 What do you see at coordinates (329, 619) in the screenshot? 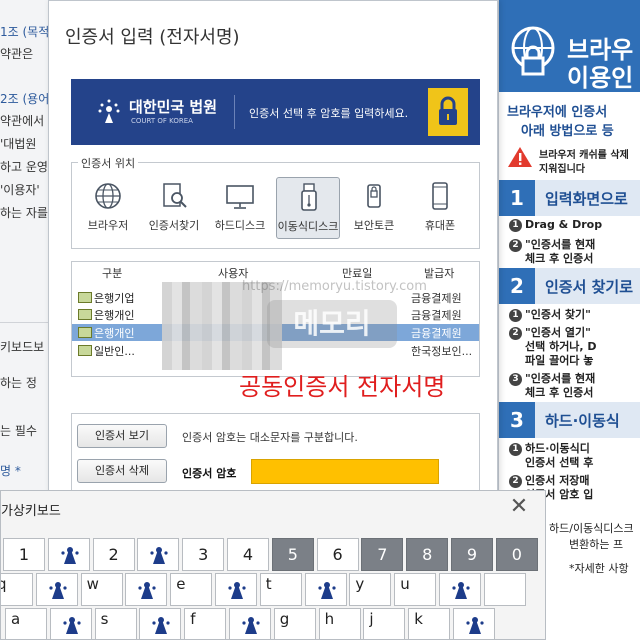
I see `key-label: h` at bounding box center [329, 619].